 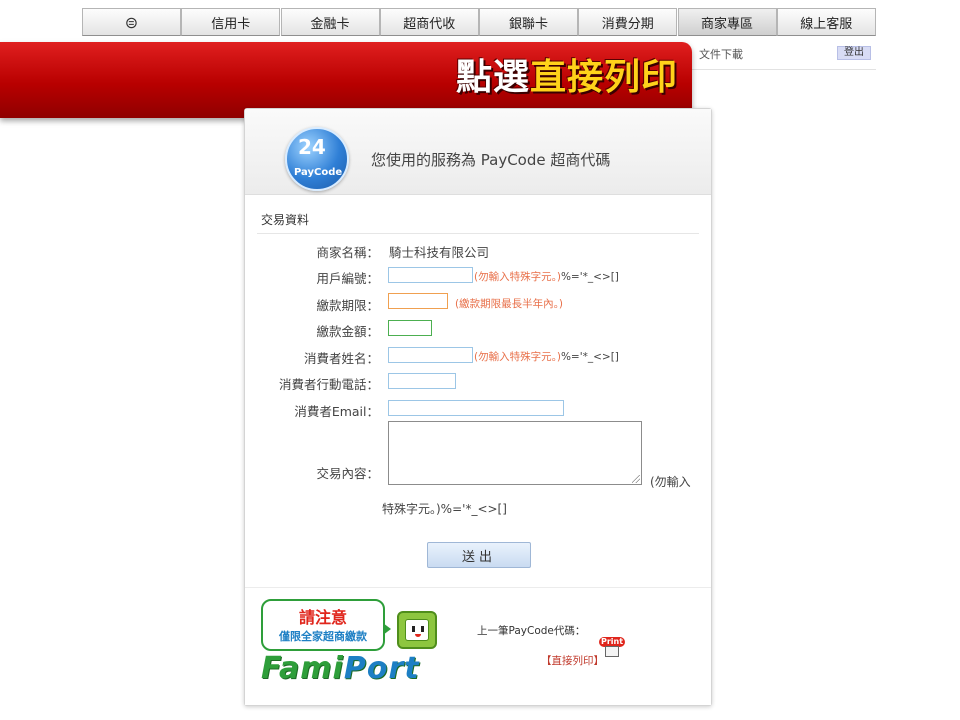 What do you see at coordinates (612, 651) in the screenshot?
I see `printer-icon` at bounding box center [612, 651].